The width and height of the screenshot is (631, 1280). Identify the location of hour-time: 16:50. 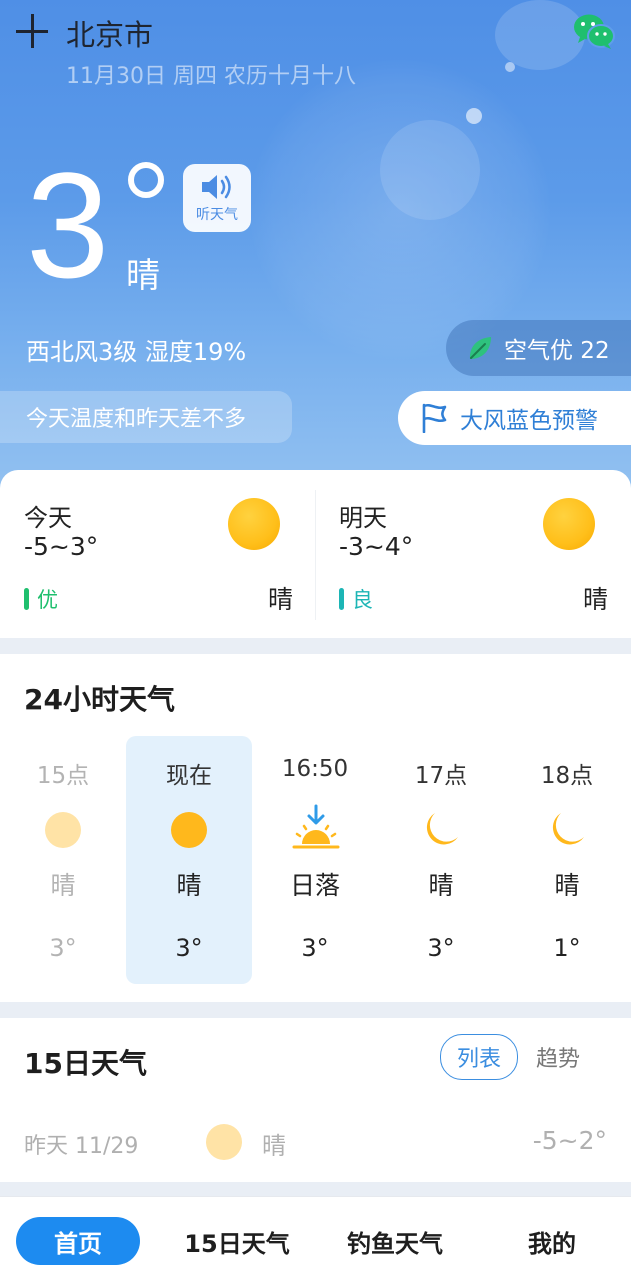
(315, 769).